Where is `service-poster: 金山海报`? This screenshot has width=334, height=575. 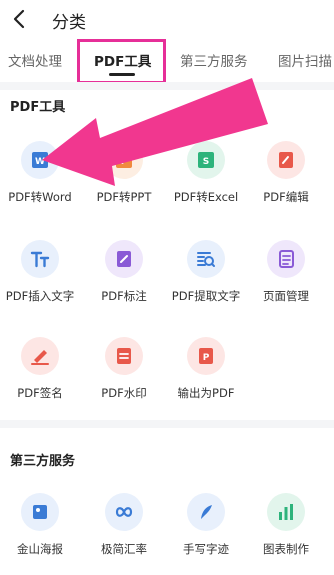 service-poster: 金山海报 is located at coordinates (40, 528).